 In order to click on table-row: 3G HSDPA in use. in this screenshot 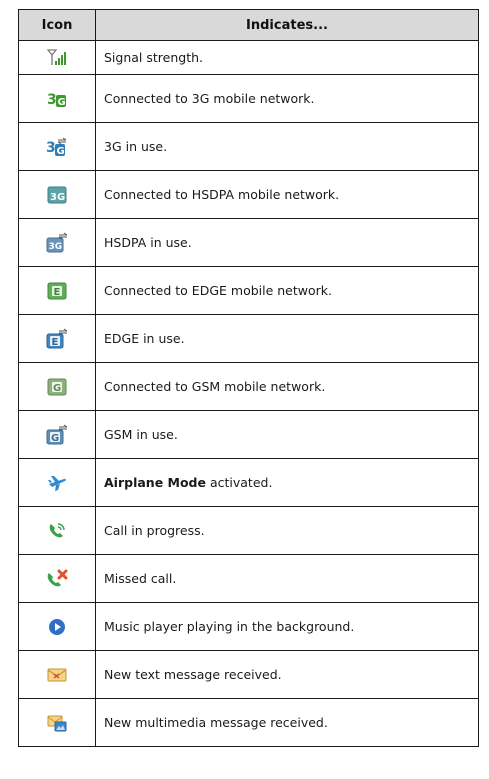, I will do `click(248, 242)`.